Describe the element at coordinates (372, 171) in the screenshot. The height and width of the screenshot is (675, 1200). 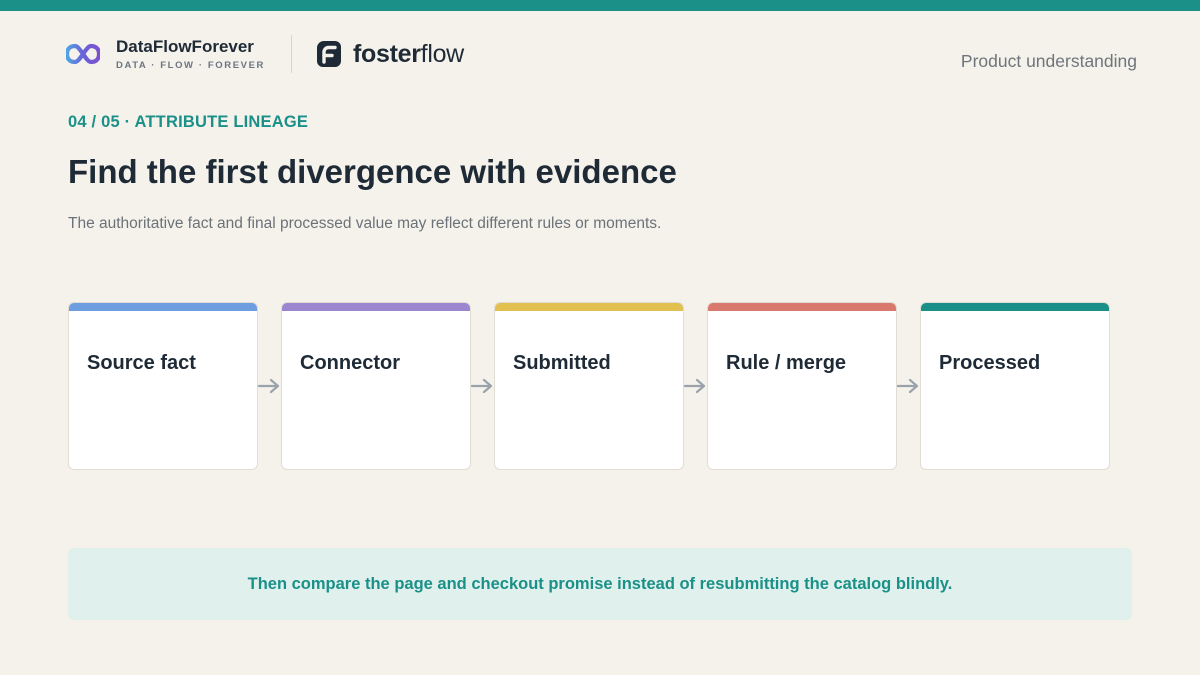
I see `page-title: Find the first divergence with evidence` at that location.